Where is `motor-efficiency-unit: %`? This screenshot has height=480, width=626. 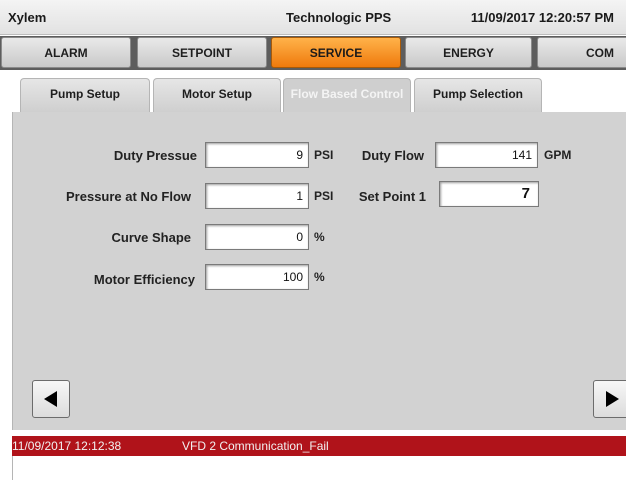 motor-efficiency-unit: % is located at coordinates (319, 277).